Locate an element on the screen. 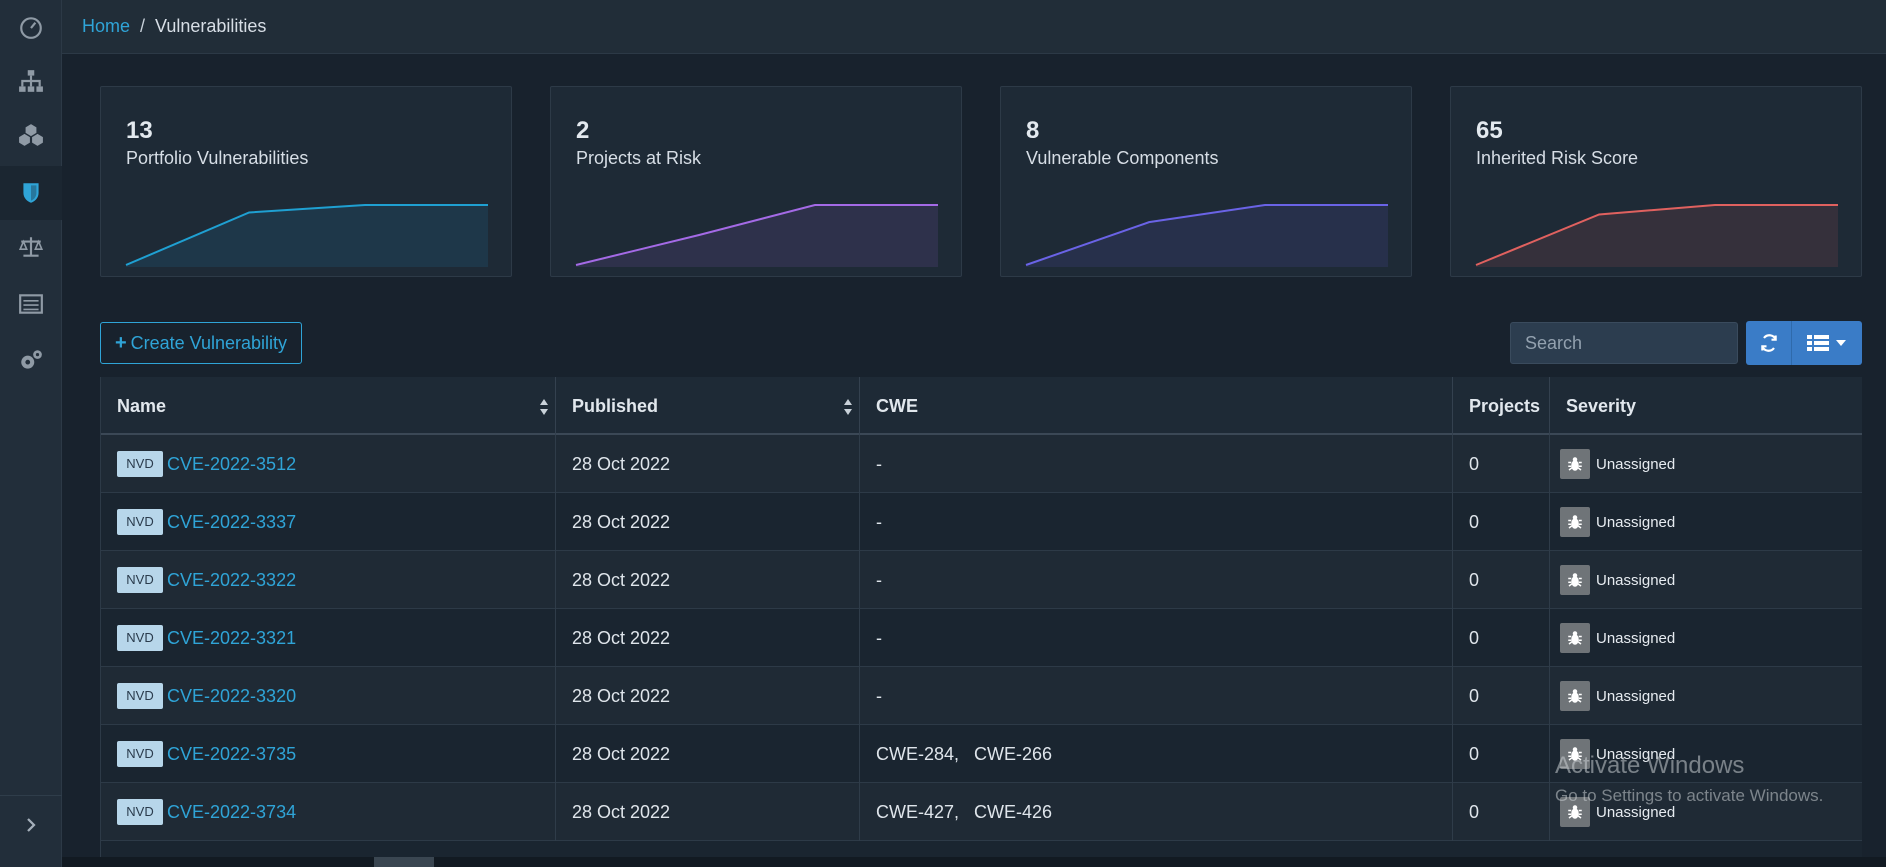  create-vulnerability-label: Create Vulnerability is located at coordinates (209, 342).